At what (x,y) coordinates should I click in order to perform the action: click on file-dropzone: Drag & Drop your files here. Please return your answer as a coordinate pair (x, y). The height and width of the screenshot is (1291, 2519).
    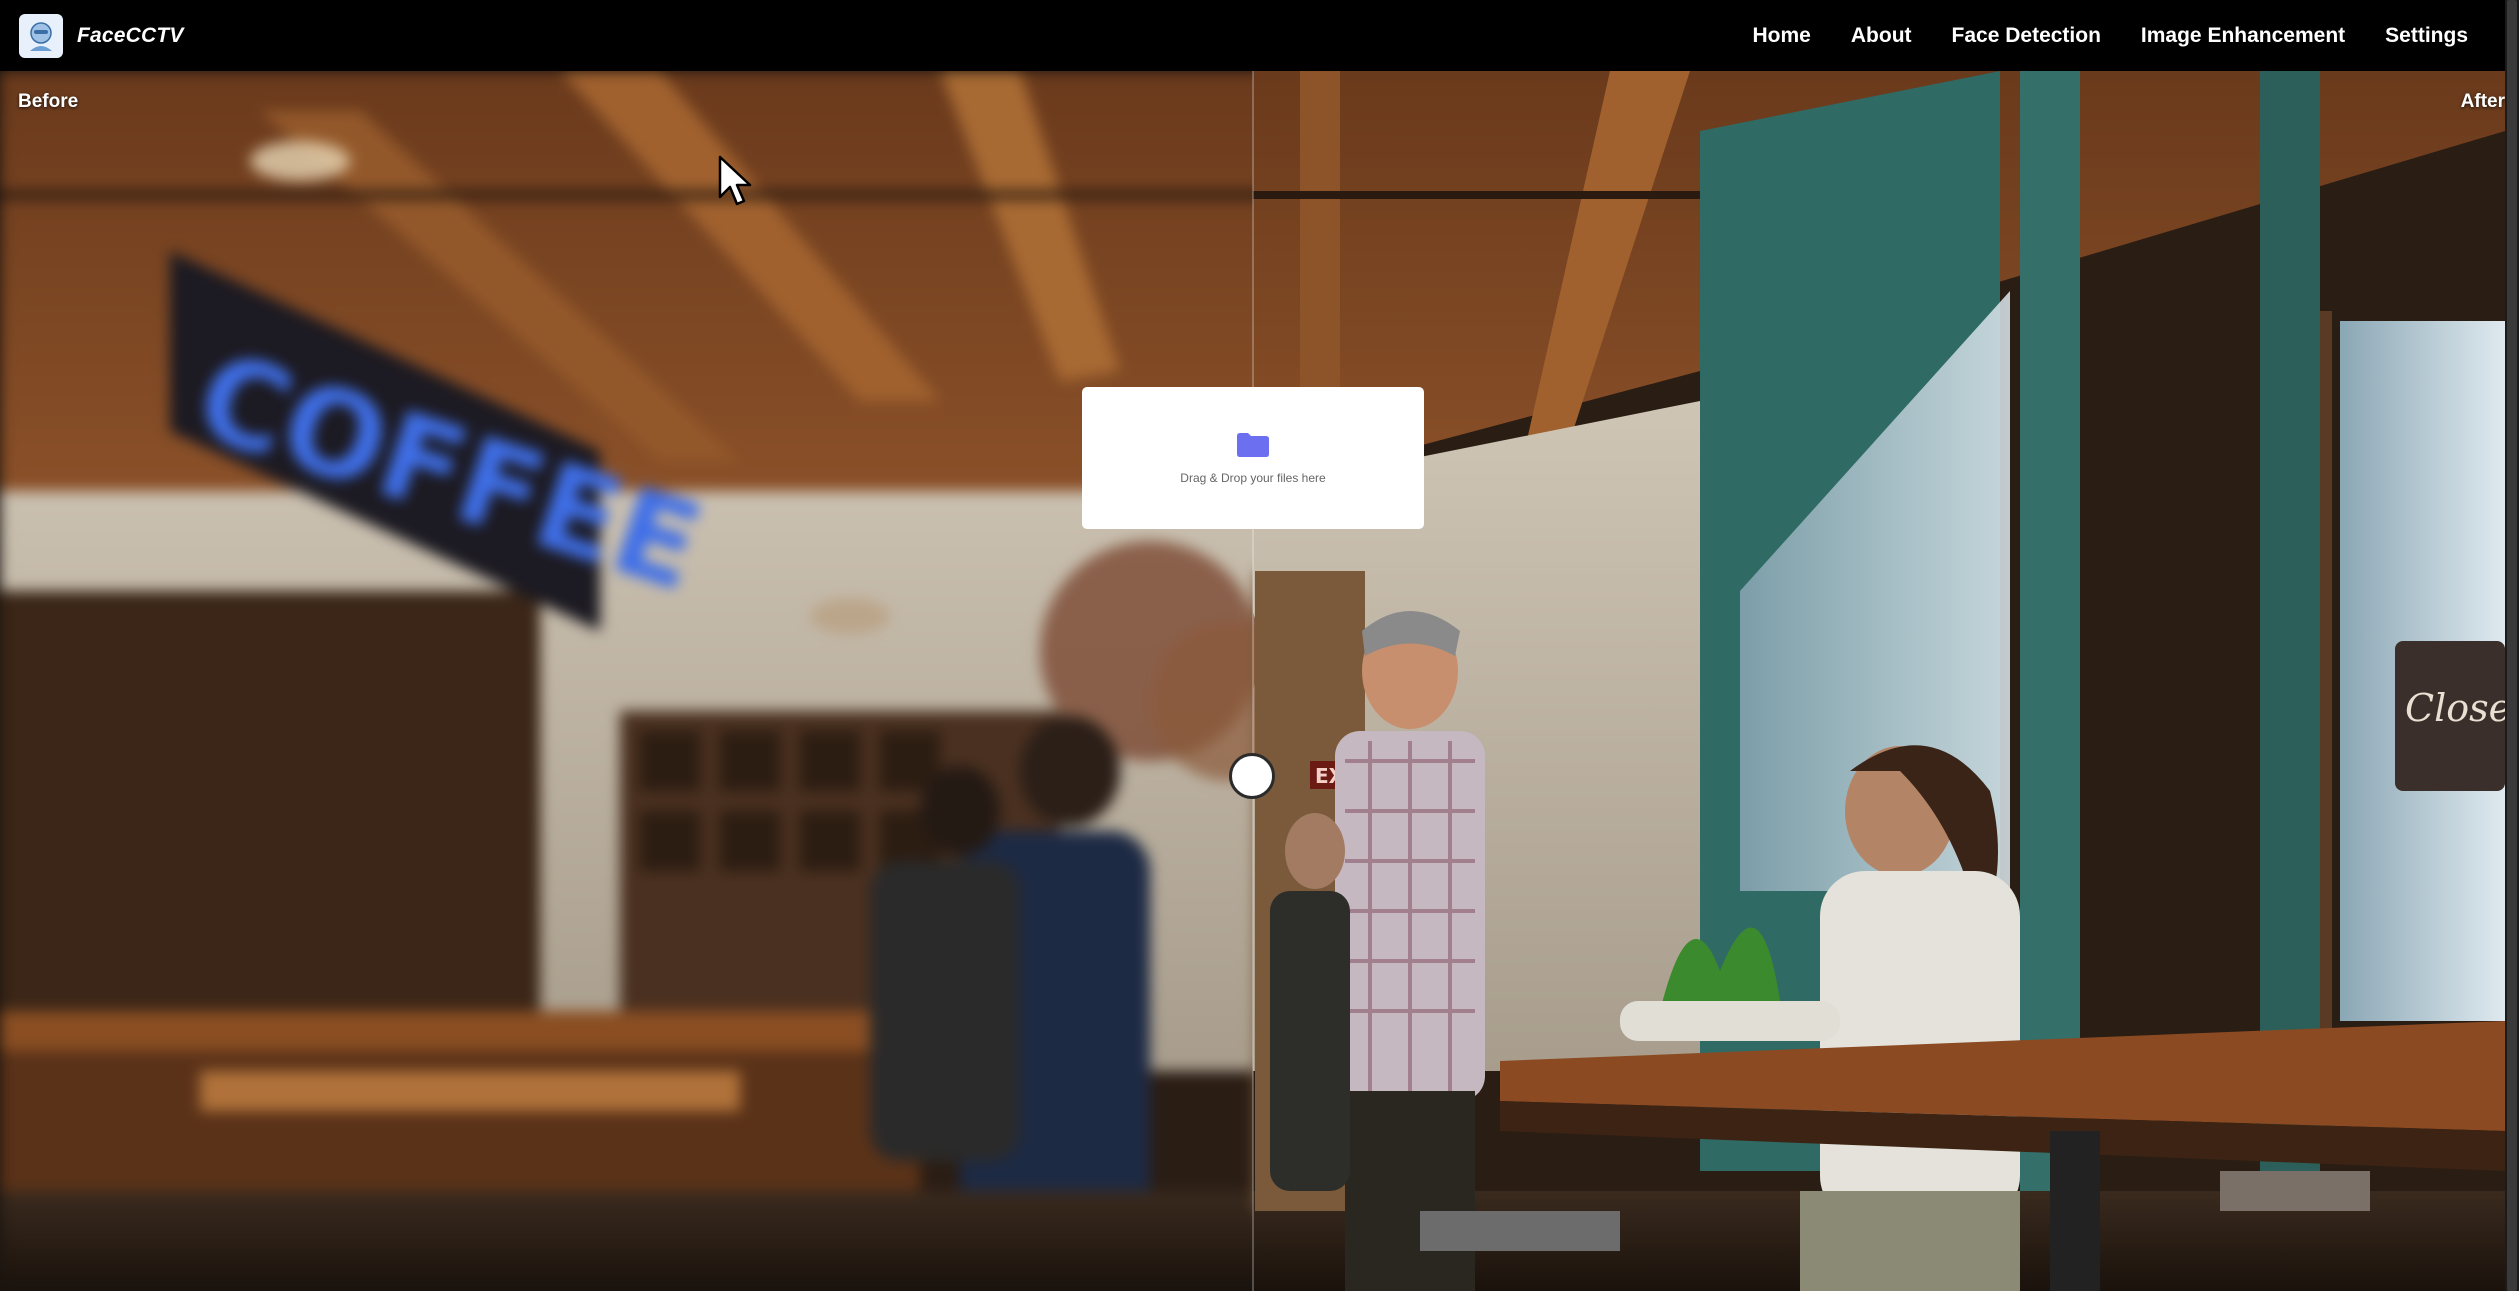
    Looking at the image, I should click on (1253, 458).